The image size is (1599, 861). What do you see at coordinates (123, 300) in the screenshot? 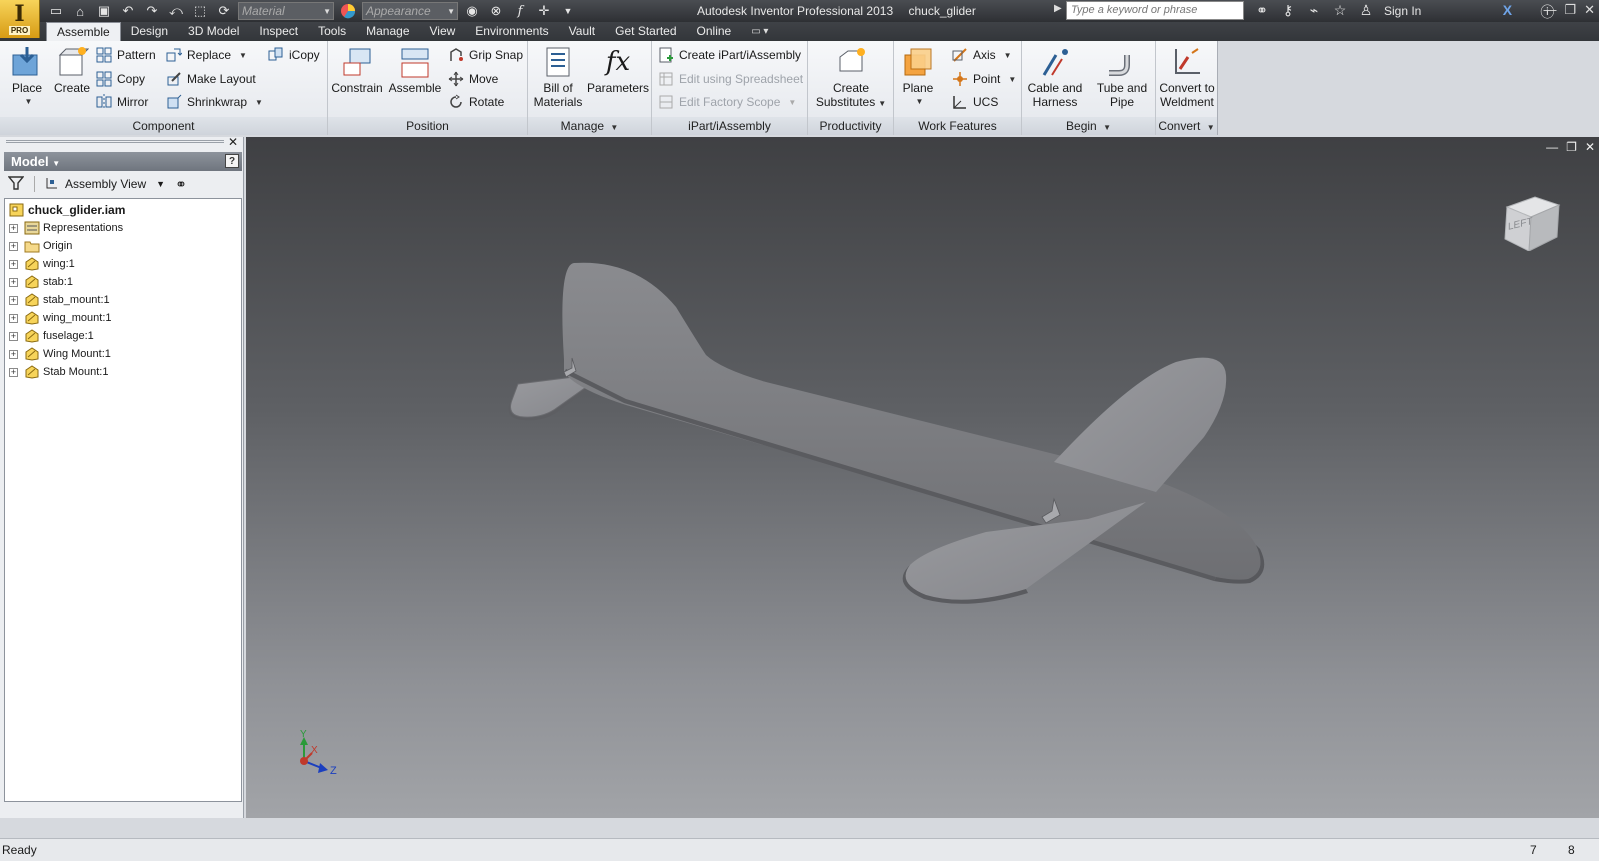
I see `tree-node: + stab_mount:1` at bounding box center [123, 300].